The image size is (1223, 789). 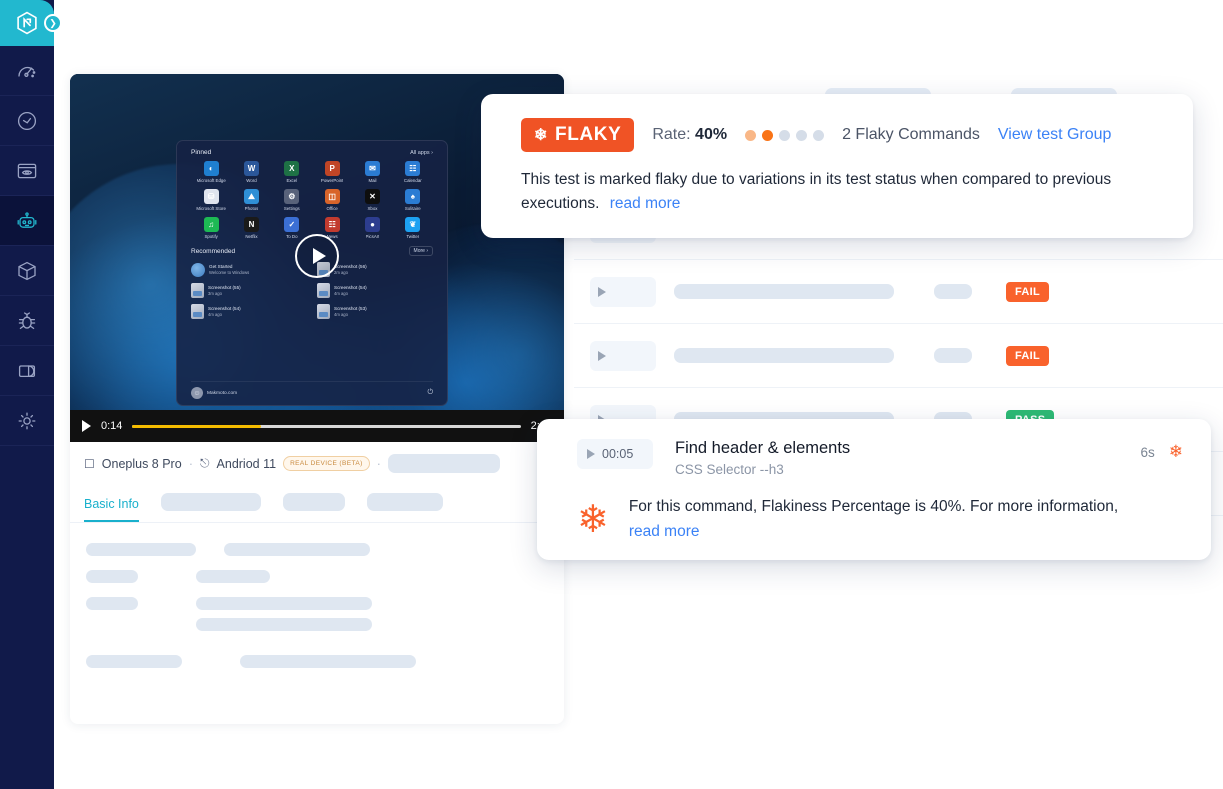 What do you see at coordinates (111, 509) in the screenshot?
I see `tab-basic-info: Basic Info` at bounding box center [111, 509].